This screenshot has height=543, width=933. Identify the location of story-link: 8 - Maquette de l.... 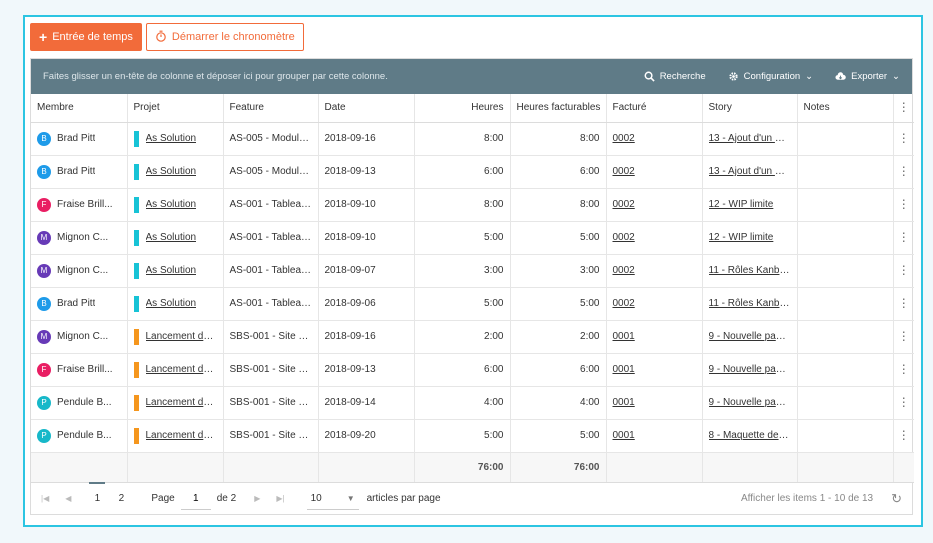
(750, 435).